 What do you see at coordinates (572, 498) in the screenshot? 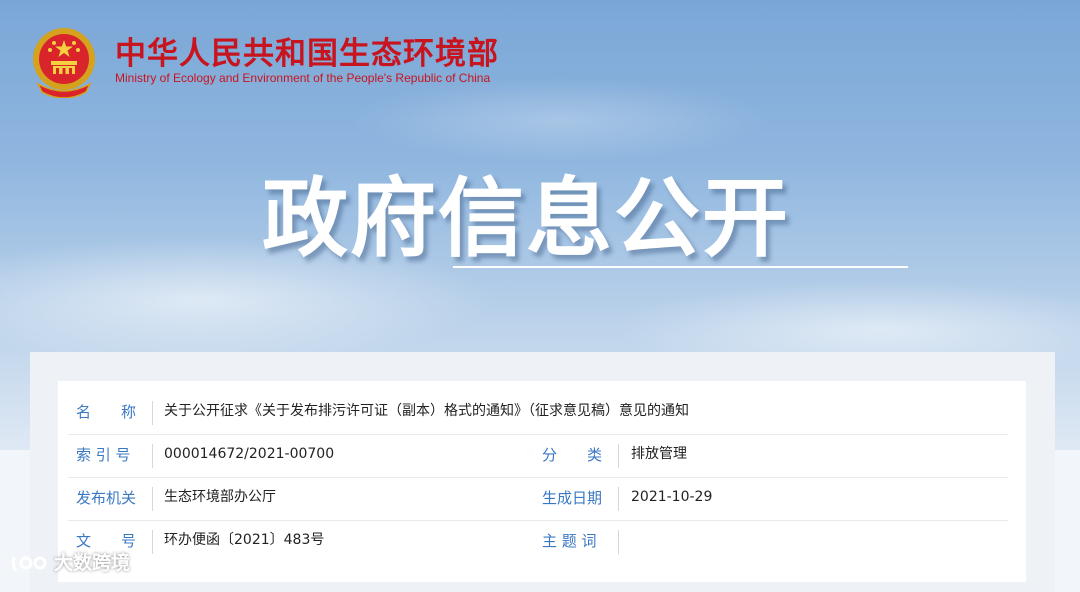
I see `date-label: 生成日期` at bounding box center [572, 498].